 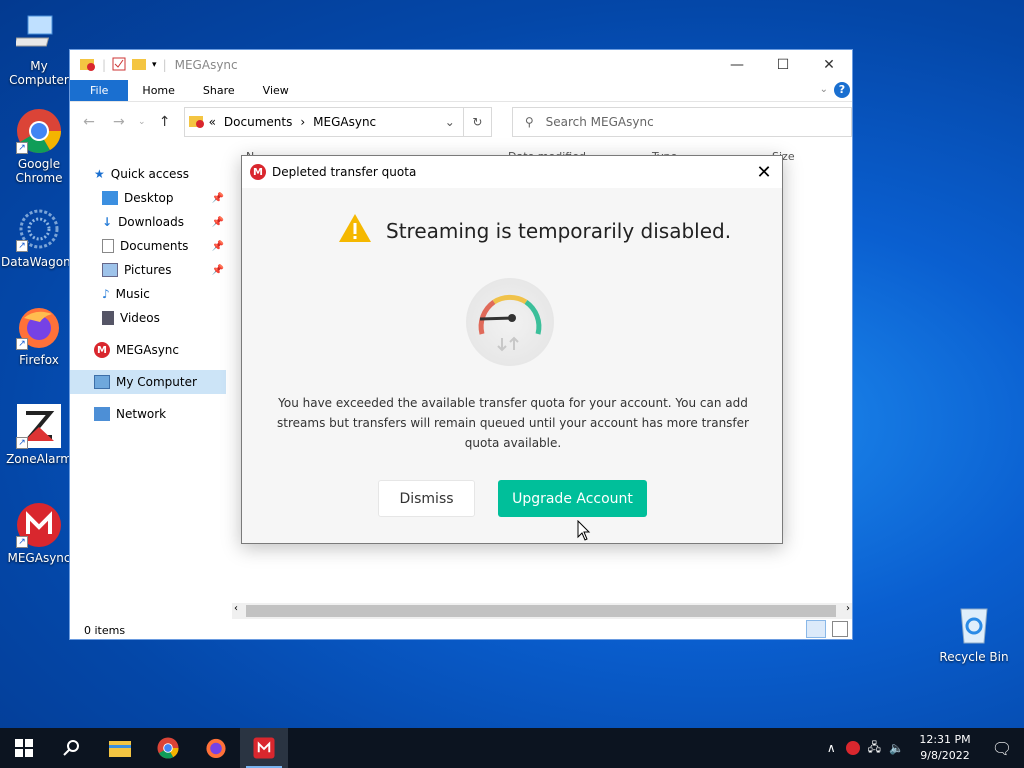 What do you see at coordinates (512, 748) in the screenshot?
I see `taskbar: ∧ 🖧 🔈 12:31 PM 9/8/2022 🗨` at bounding box center [512, 748].